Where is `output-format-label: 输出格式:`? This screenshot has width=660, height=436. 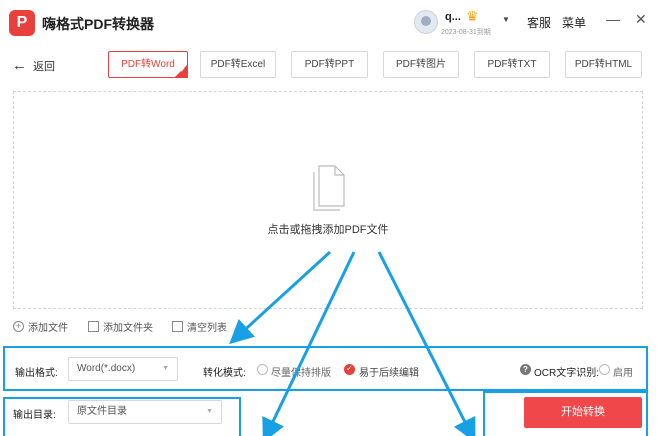 output-format-label: 输出格式: is located at coordinates (36, 373).